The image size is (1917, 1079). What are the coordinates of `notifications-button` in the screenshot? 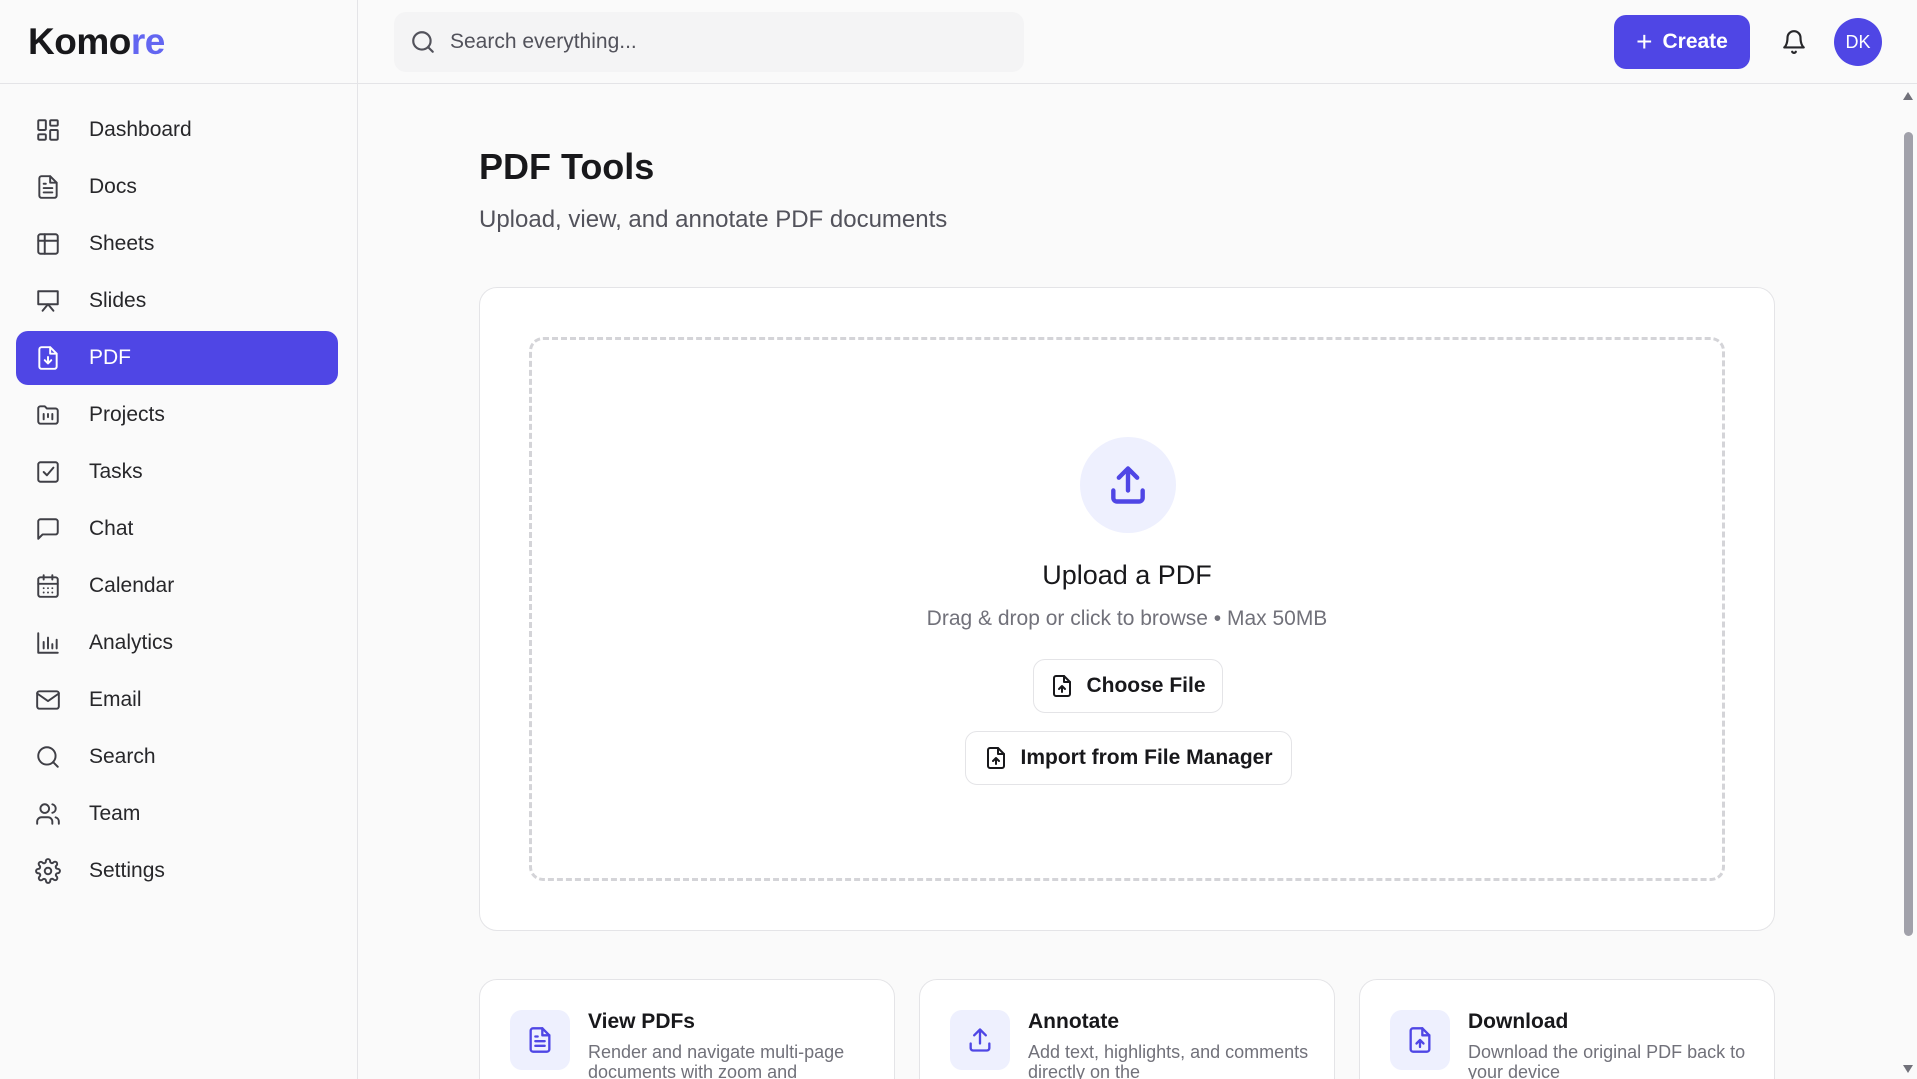 It's located at (1794, 42).